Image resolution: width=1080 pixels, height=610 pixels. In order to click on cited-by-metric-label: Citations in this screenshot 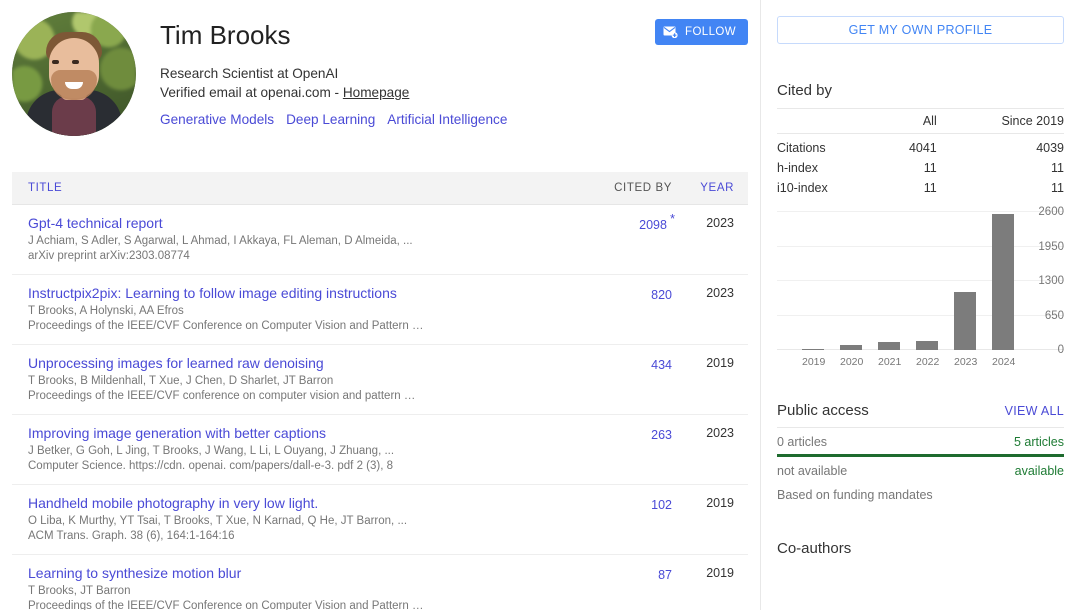, I will do `click(801, 148)`.